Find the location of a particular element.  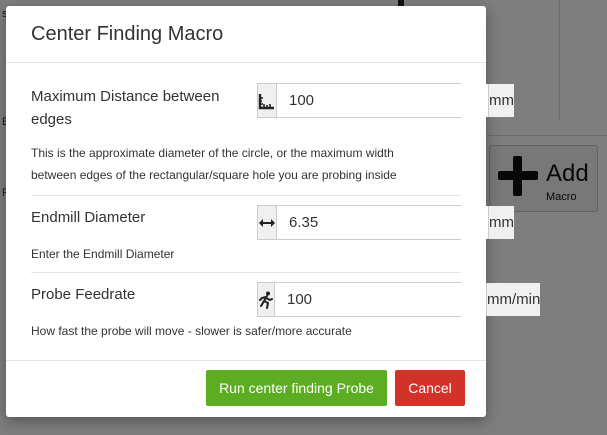

run-center-finding-button: Run center finding Probe is located at coordinates (296, 388).